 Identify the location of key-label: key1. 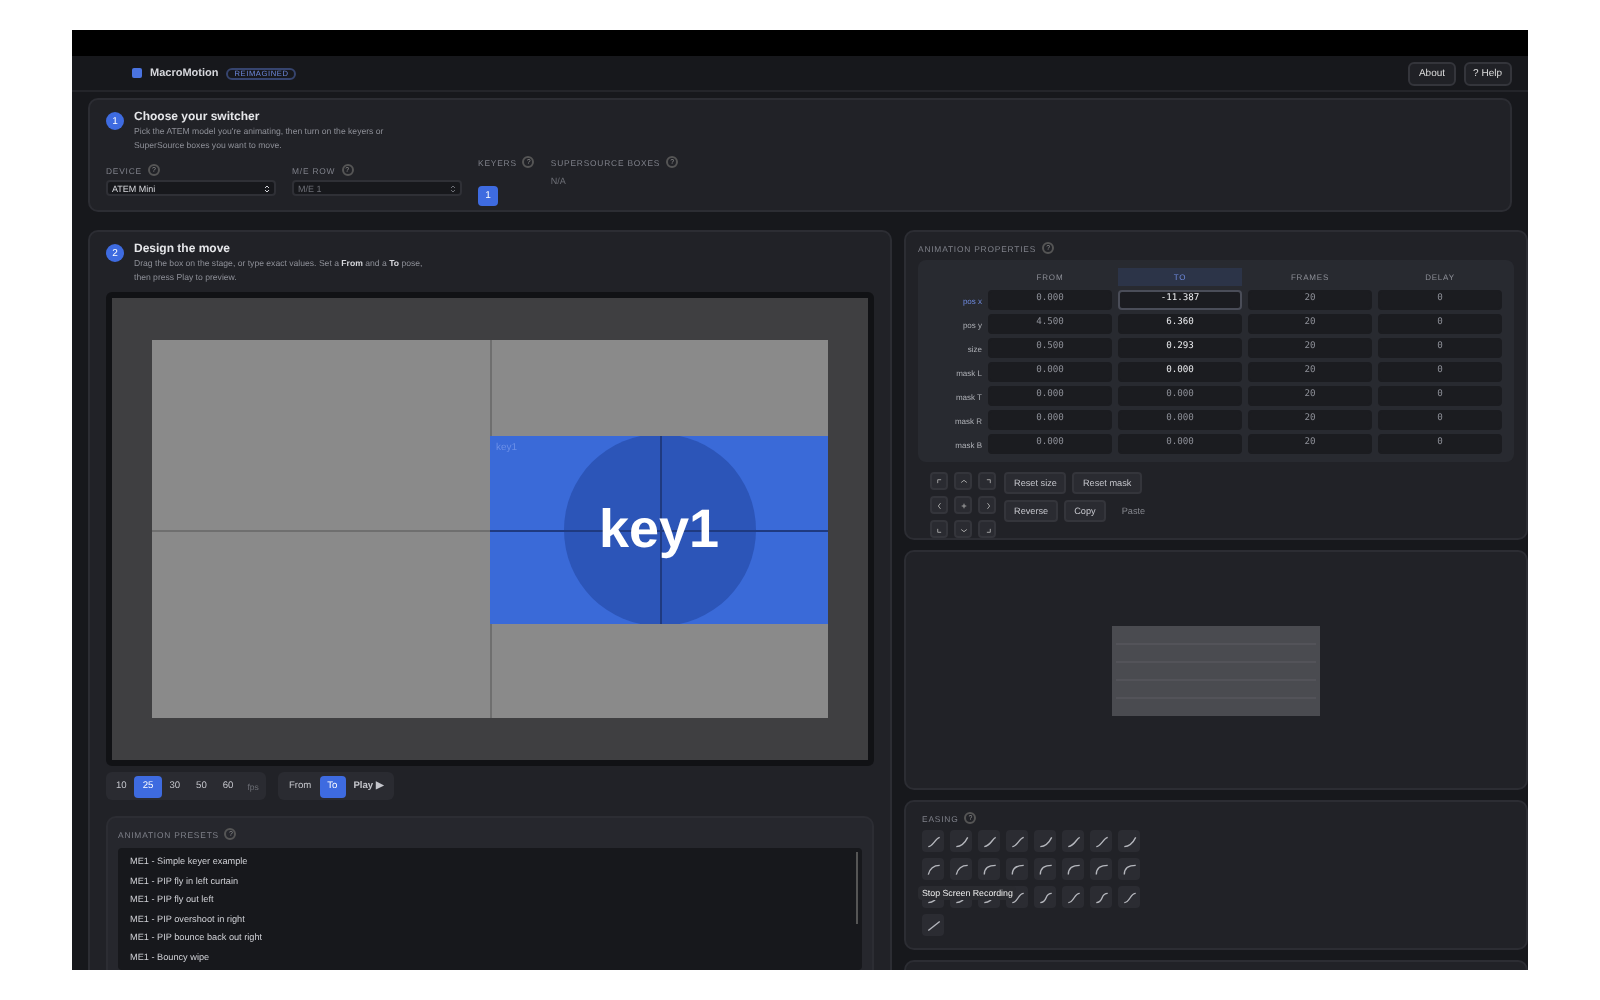
(659, 530).